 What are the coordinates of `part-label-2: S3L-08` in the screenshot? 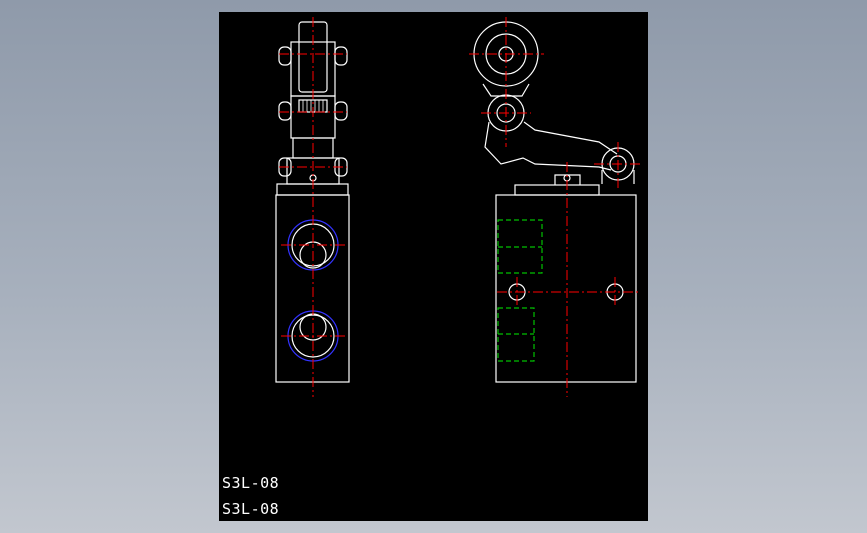 It's located at (251, 509).